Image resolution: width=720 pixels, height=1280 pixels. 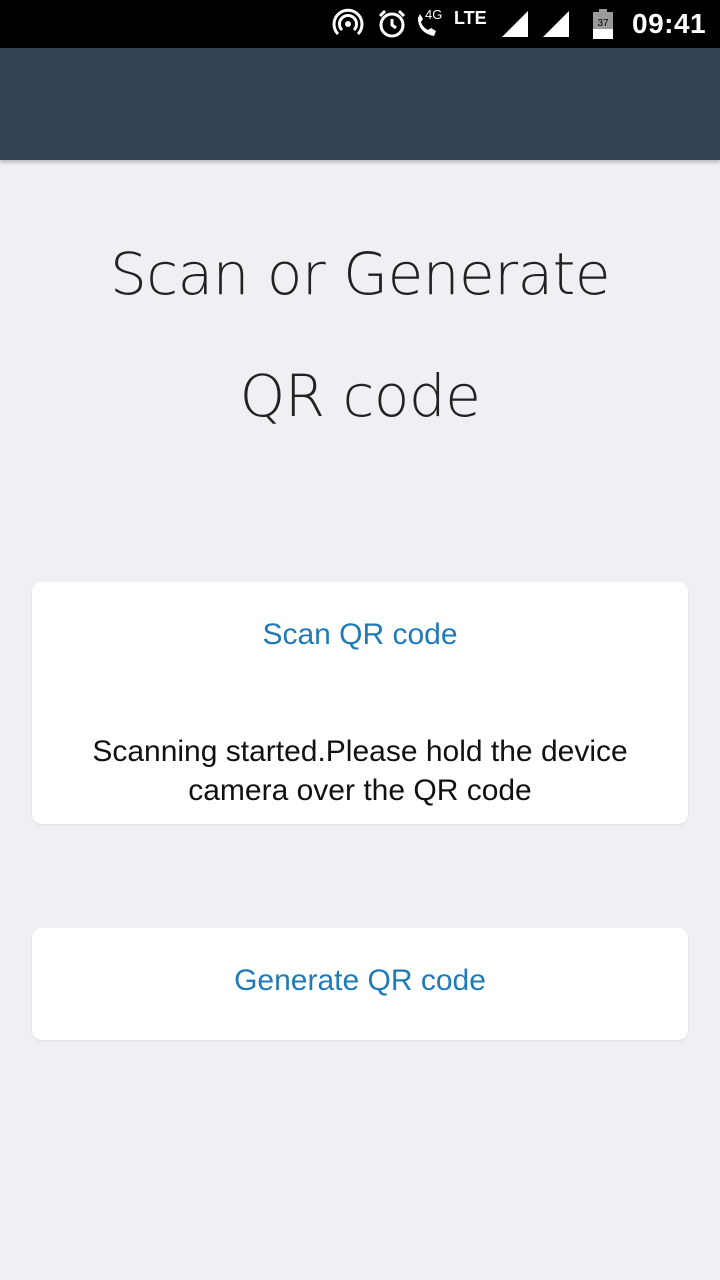 I want to click on battery-level: 37, so click(x=603, y=23).